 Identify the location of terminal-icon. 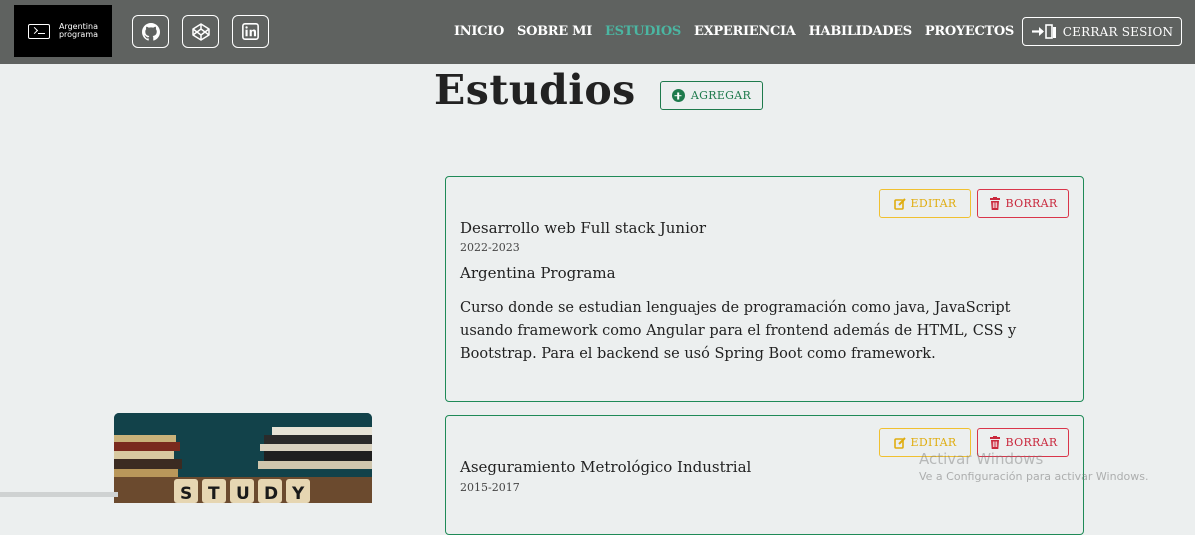
(38, 31).